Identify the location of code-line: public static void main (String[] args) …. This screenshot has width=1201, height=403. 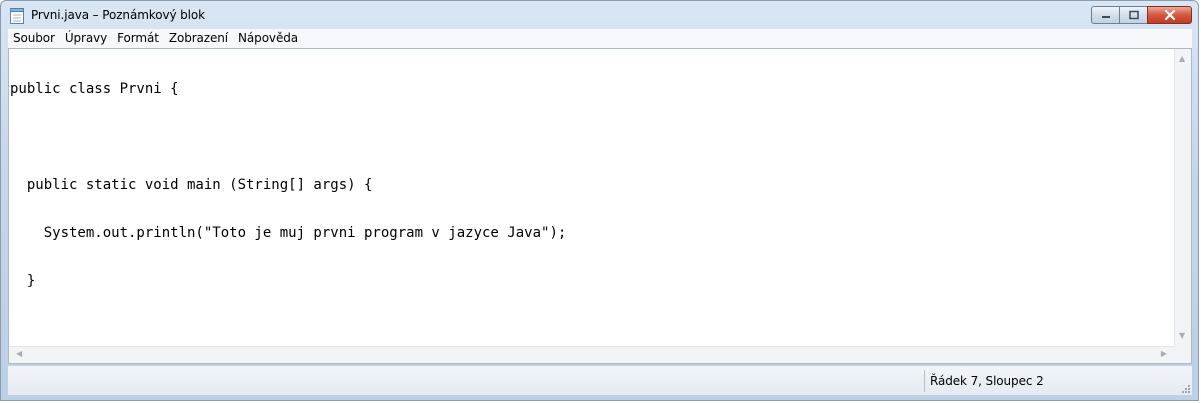
(191, 185).